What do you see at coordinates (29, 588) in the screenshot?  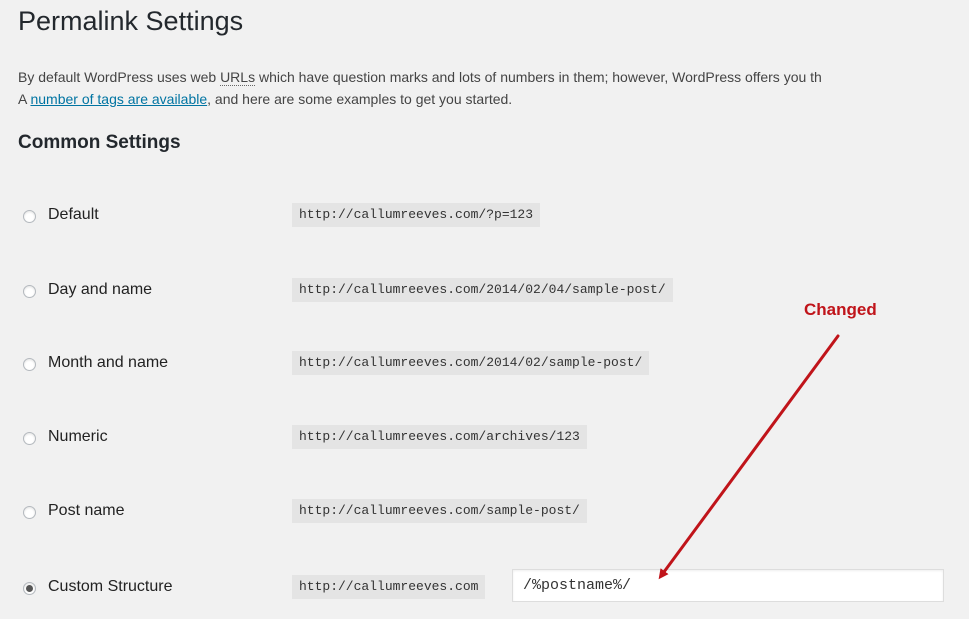 I see `custom-structure-radio` at bounding box center [29, 588].